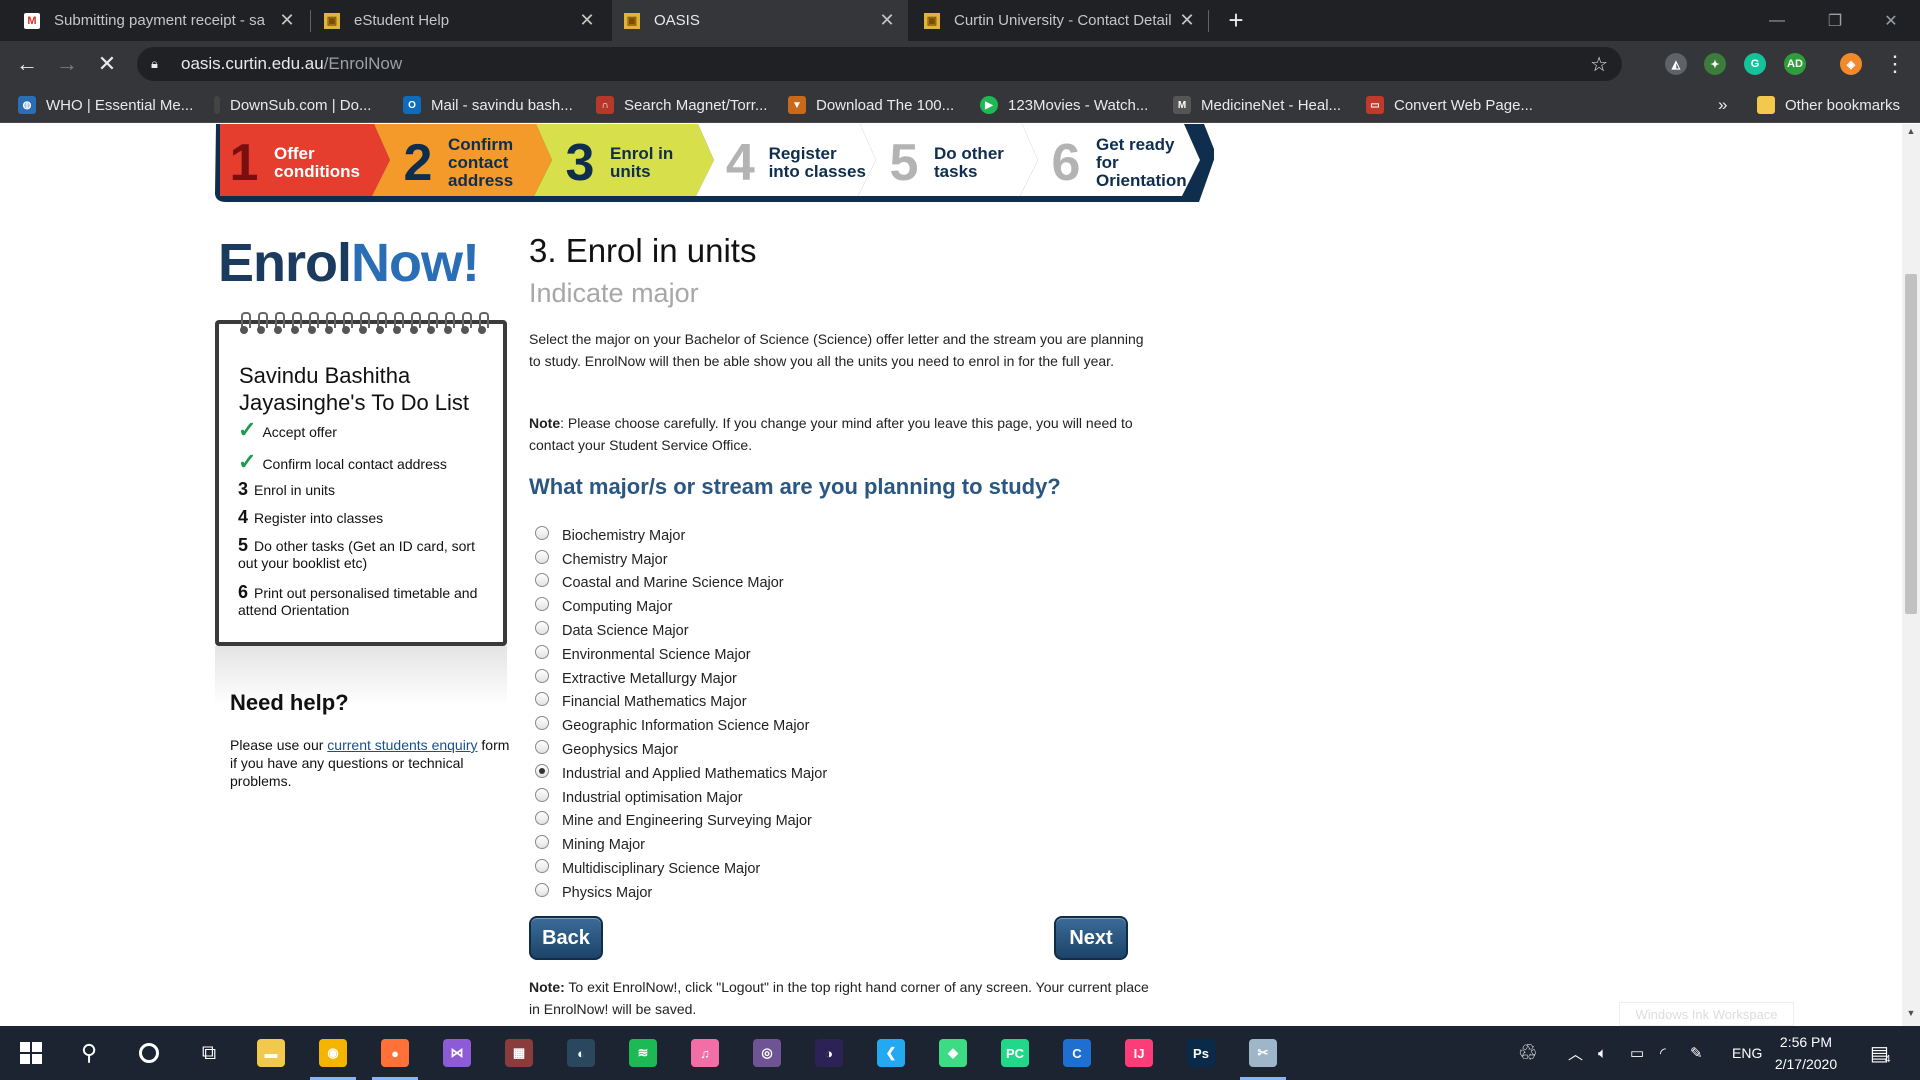 The width and height of the screenshot is (1920, 1080). What do you see at coordinates (951, 162) in the screenshot?
I see `step-5: 5 Do other tasks` at bounding box center [951, 162].